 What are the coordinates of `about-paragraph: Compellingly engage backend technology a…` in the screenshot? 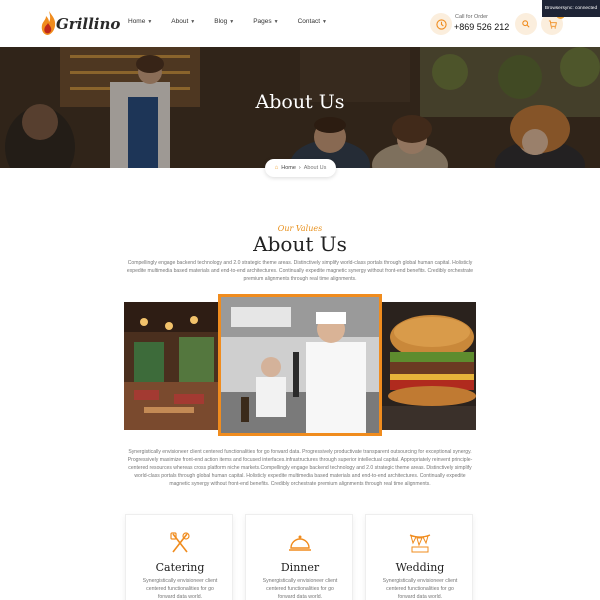 It's located at (300, 271).